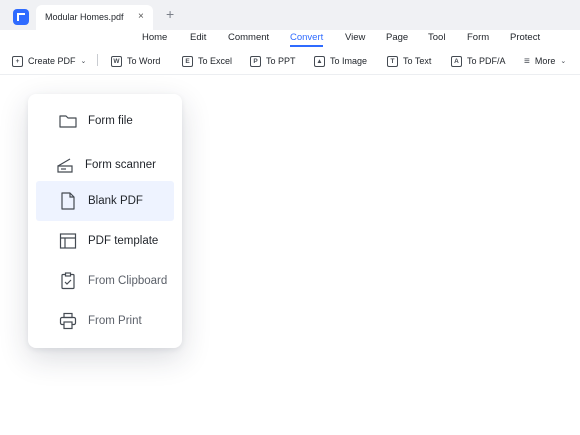 The width and height of the screenshot is (580, 435). What do you see at coordinates (397, 37) in the screenshot?
I see `menu-page: Page` at bounding box center [397, 37].